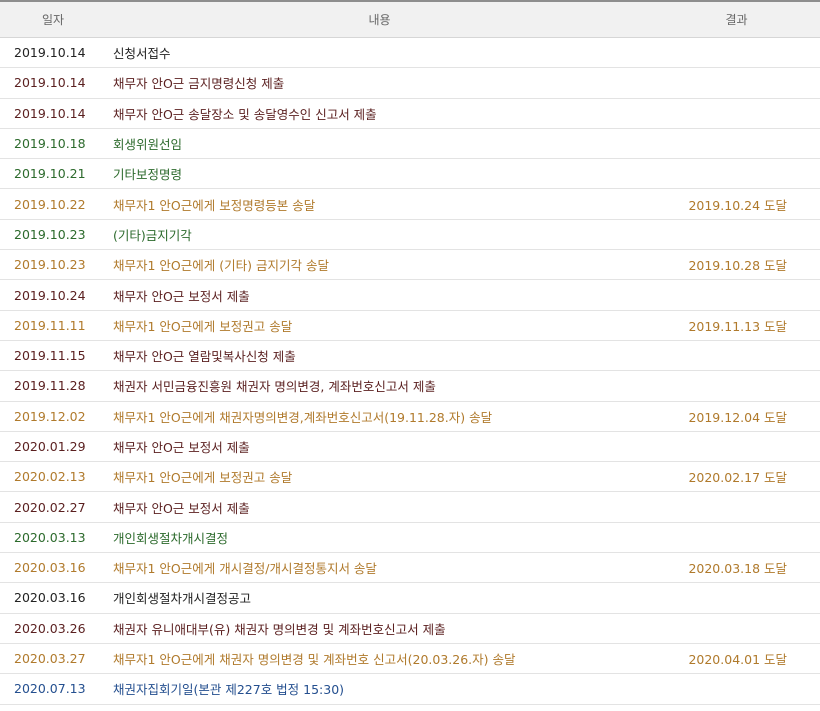  What do you see at coordinates (53, 20) in the screenshot?
I see `header-date: 일자` at bounding box center [53, 20].